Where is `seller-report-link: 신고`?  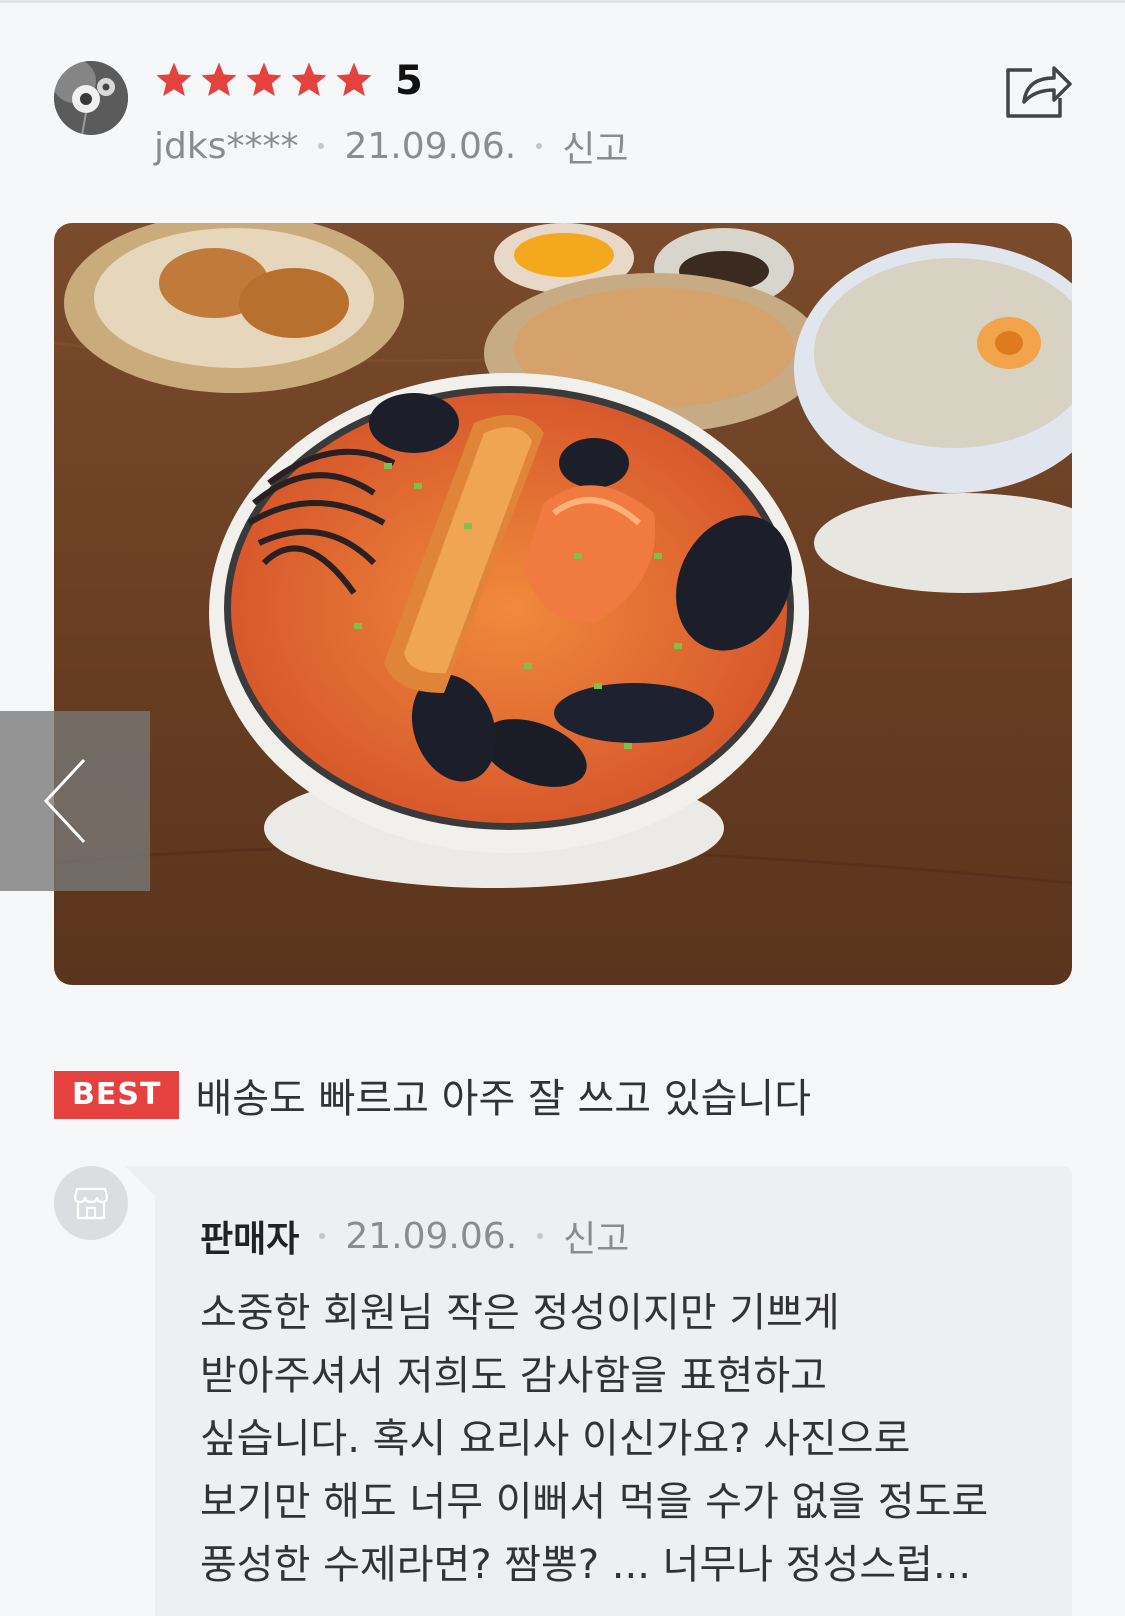 seller-report-link: 신고 is located at coordinates (596, 1236).